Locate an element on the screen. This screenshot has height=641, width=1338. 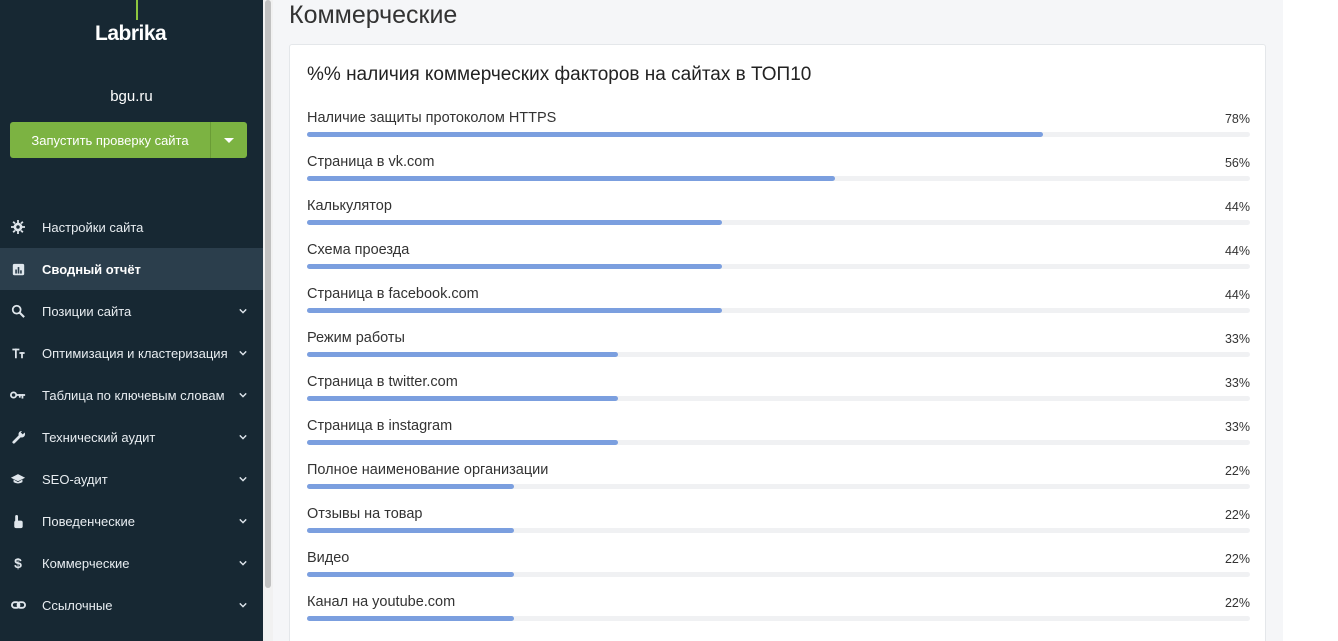
factor-row: Режим работы 33% is located at coordinates (778, 351).